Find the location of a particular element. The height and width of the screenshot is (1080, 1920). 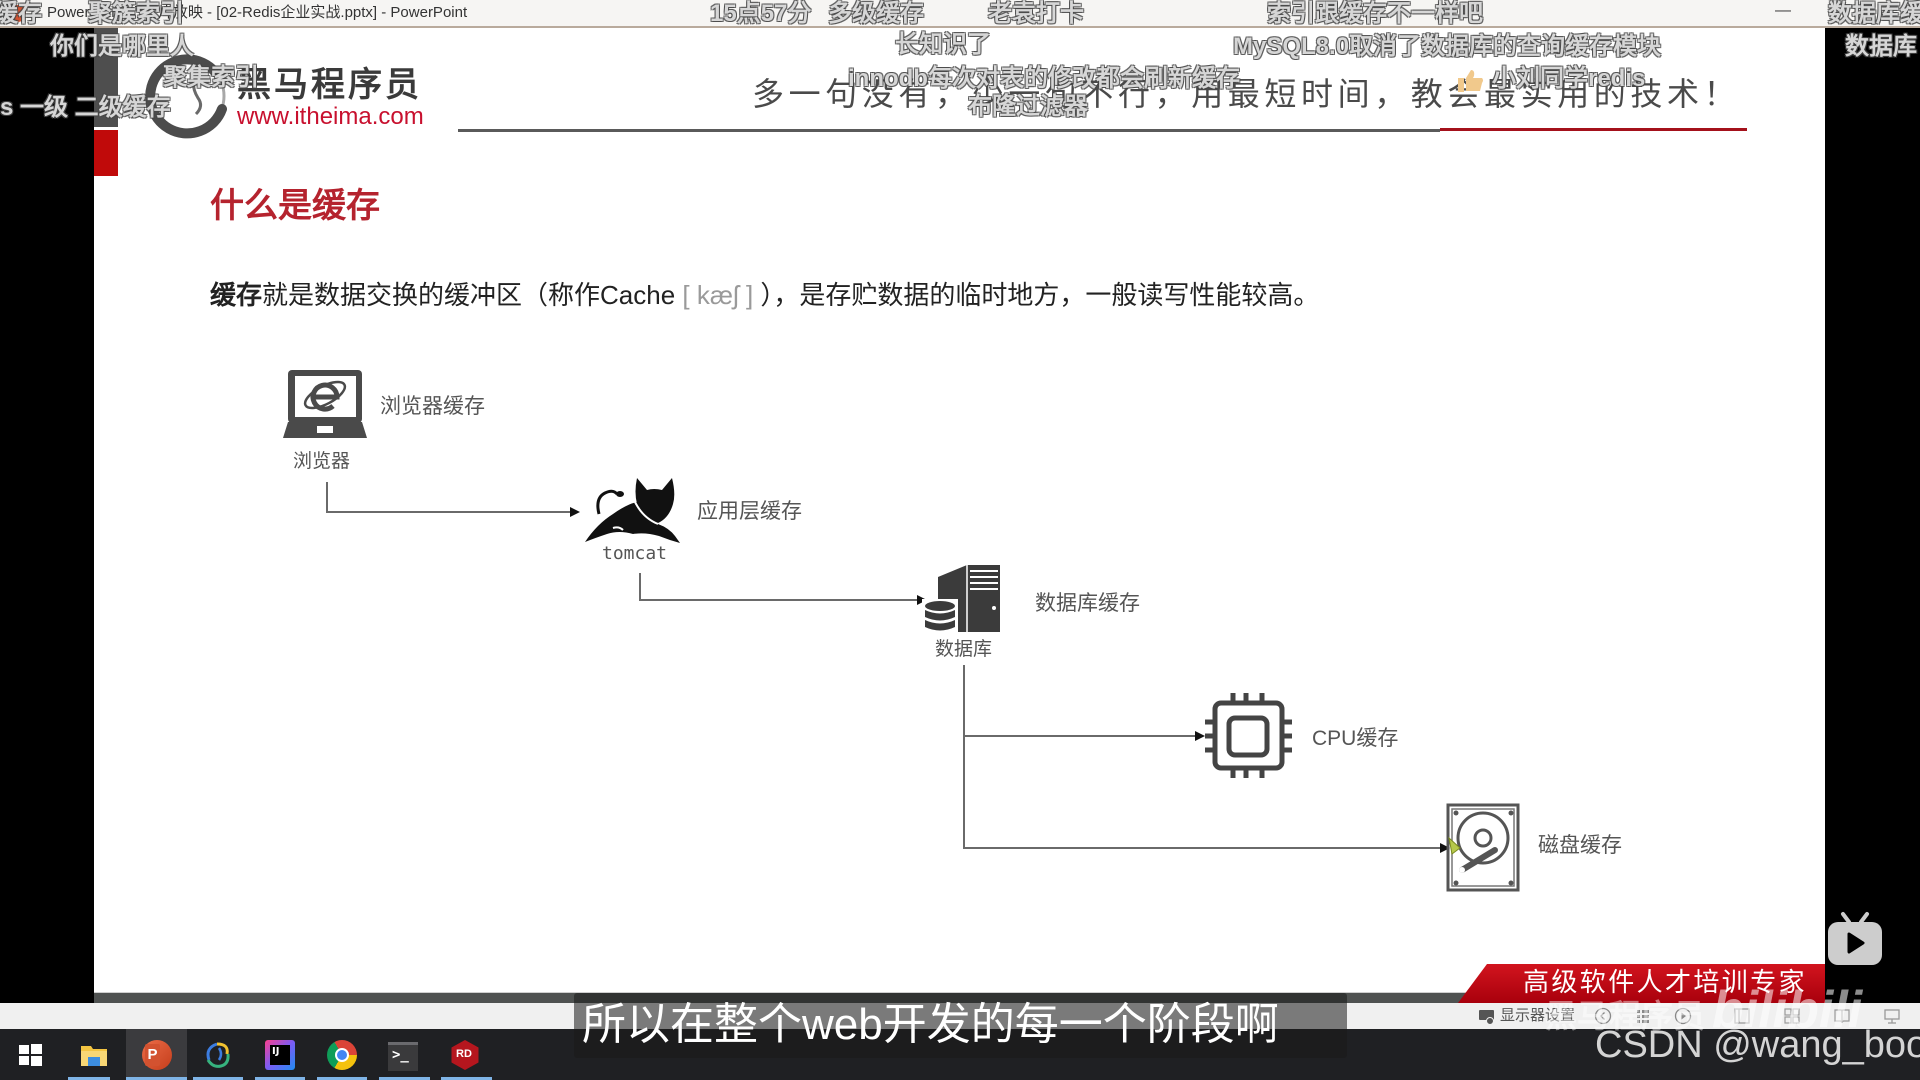

danmaku-comment: MySQL8.0取消了数据库的查询缓存模块 is located at coordinates (1447, 46).